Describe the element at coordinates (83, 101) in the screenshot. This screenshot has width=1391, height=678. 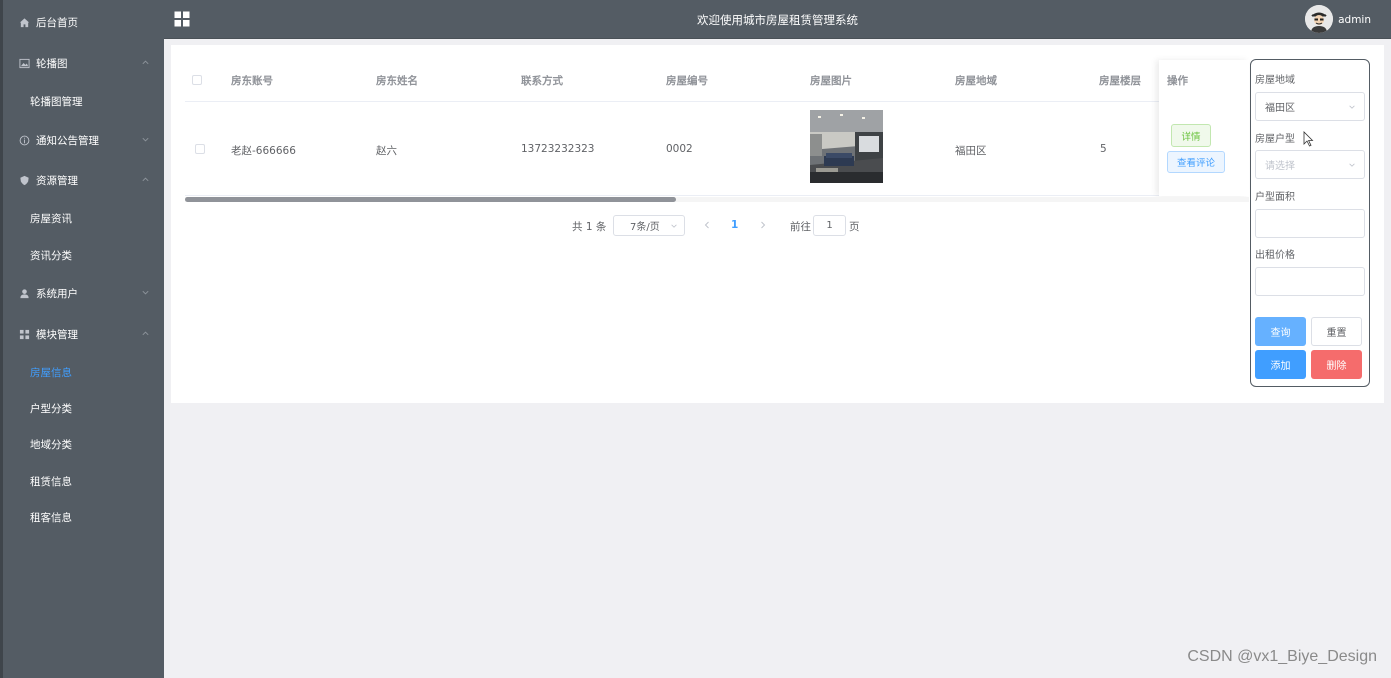
I see `sidebar-item-carousel-manage: 轮播图管理` at that location.